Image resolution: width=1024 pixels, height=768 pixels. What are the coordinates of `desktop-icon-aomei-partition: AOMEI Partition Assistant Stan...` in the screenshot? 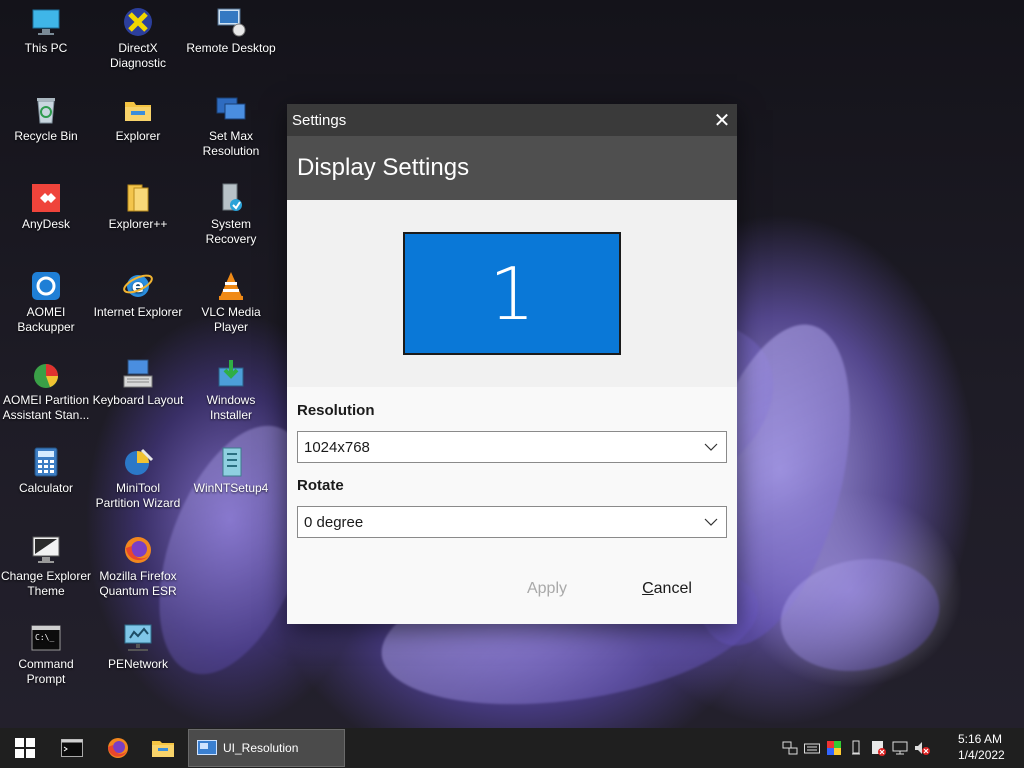 It's located at (46, 390).